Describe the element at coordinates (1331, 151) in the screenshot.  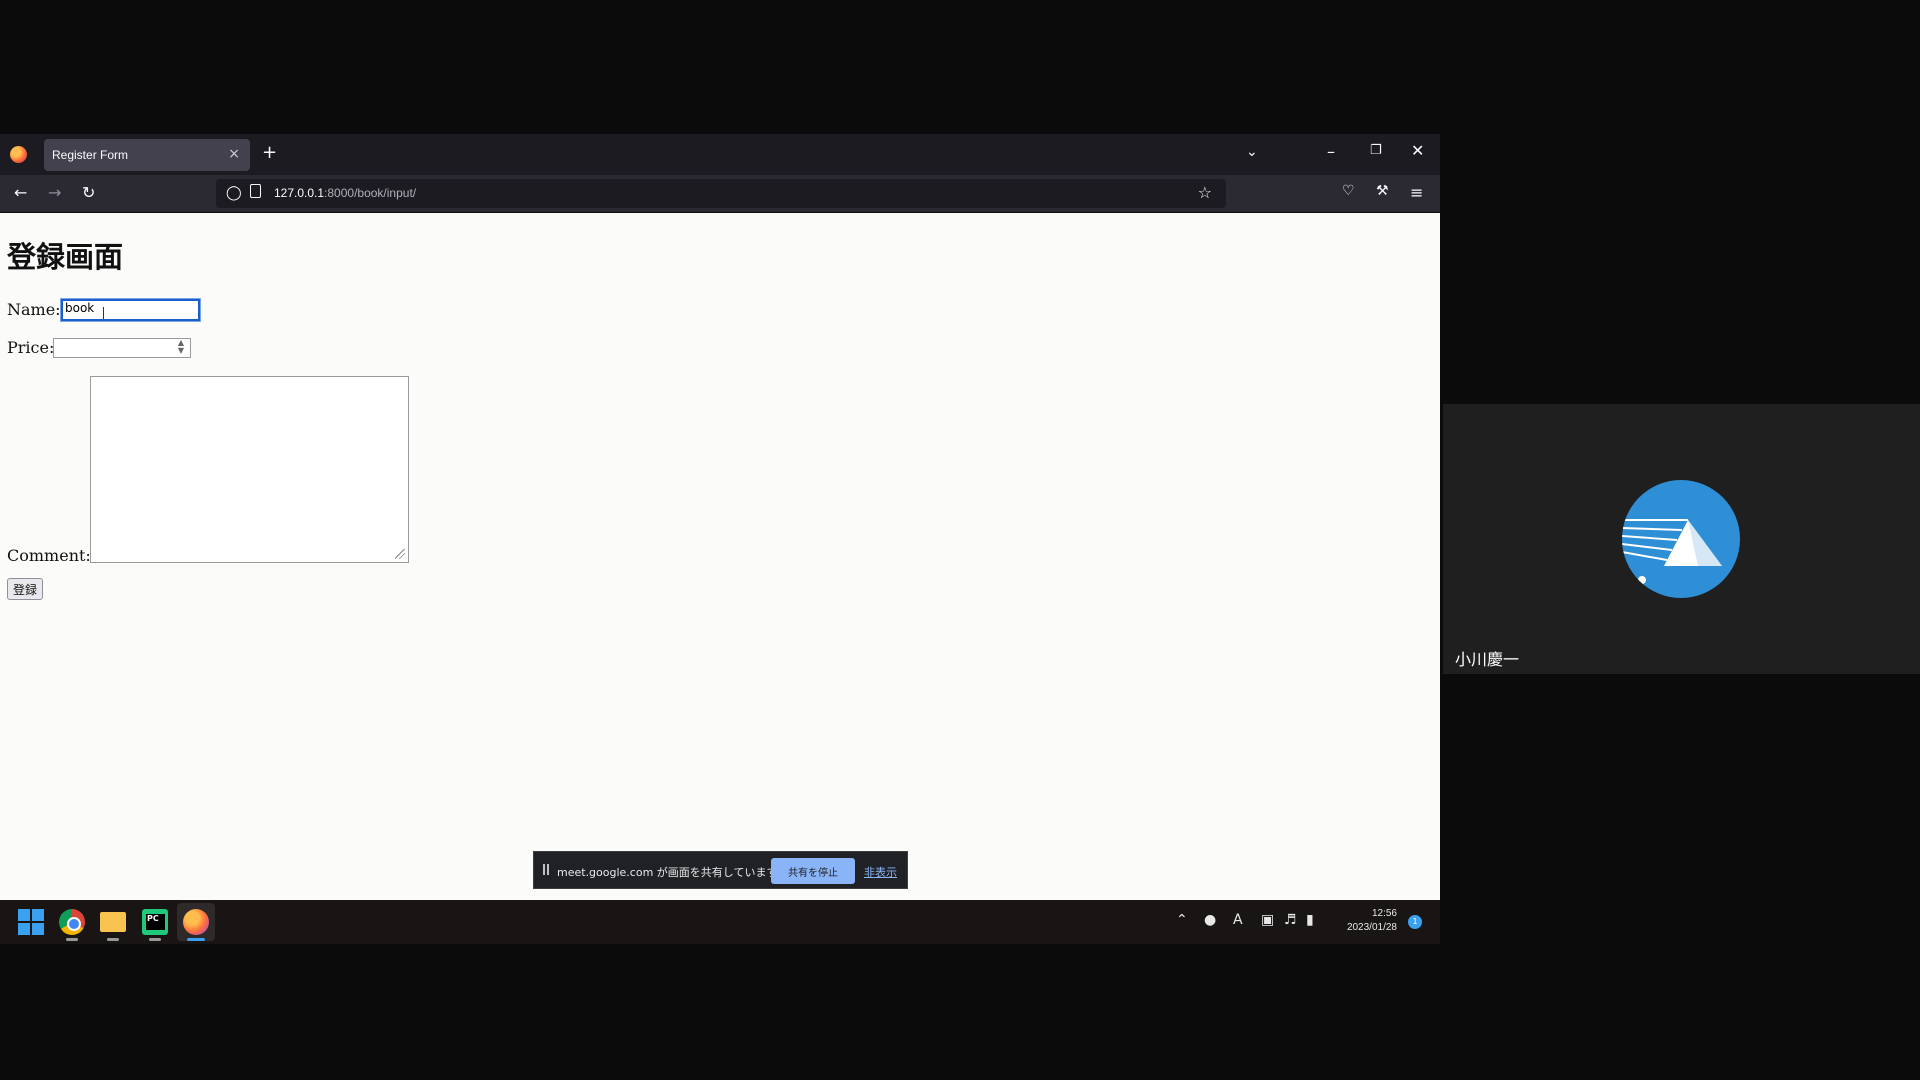
I see `minimize-icon: –` at that location.